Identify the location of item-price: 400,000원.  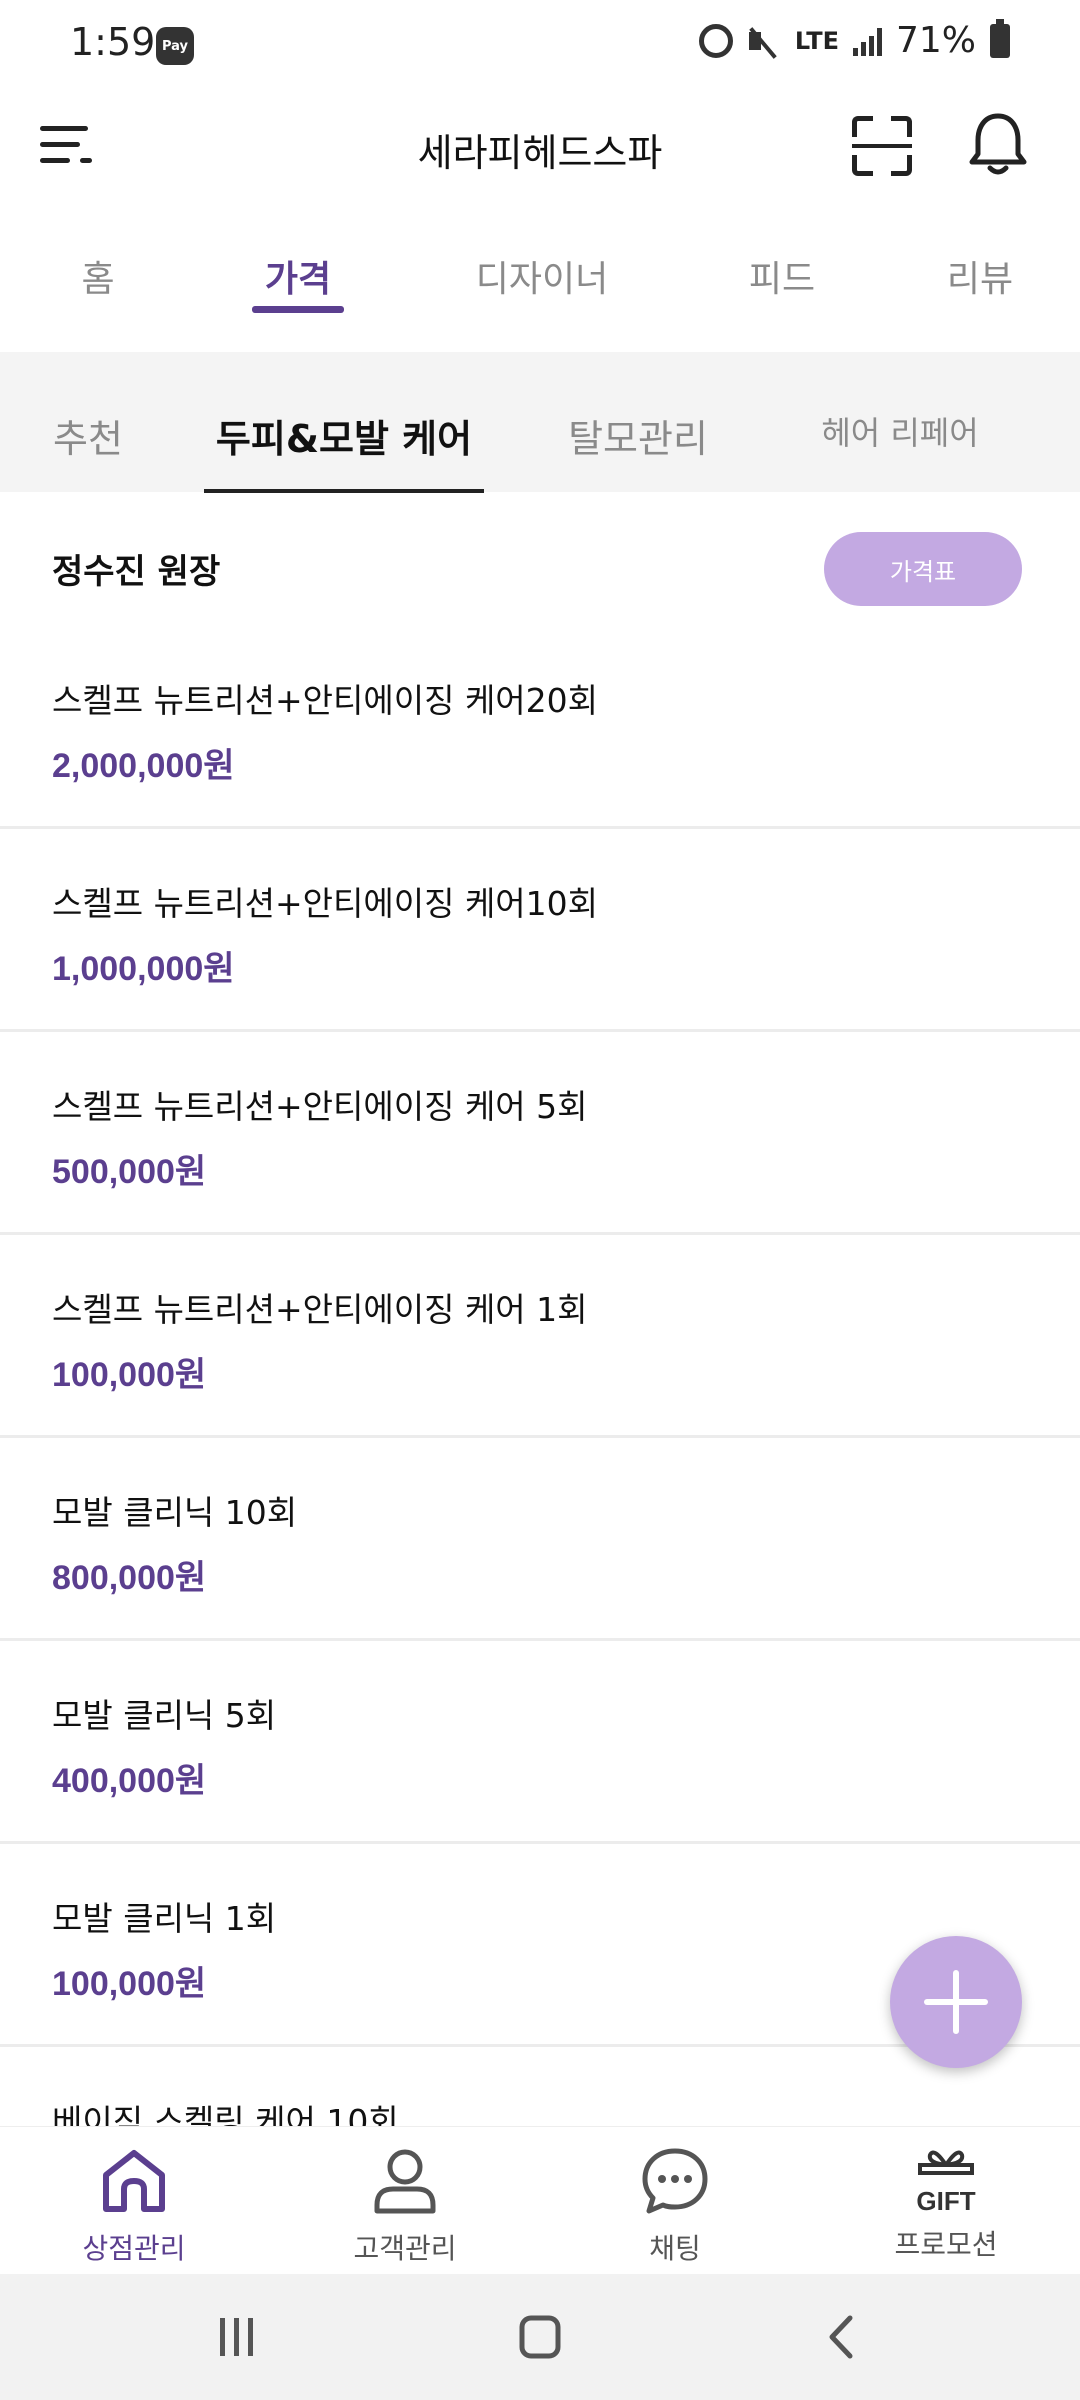
(129, 1781).